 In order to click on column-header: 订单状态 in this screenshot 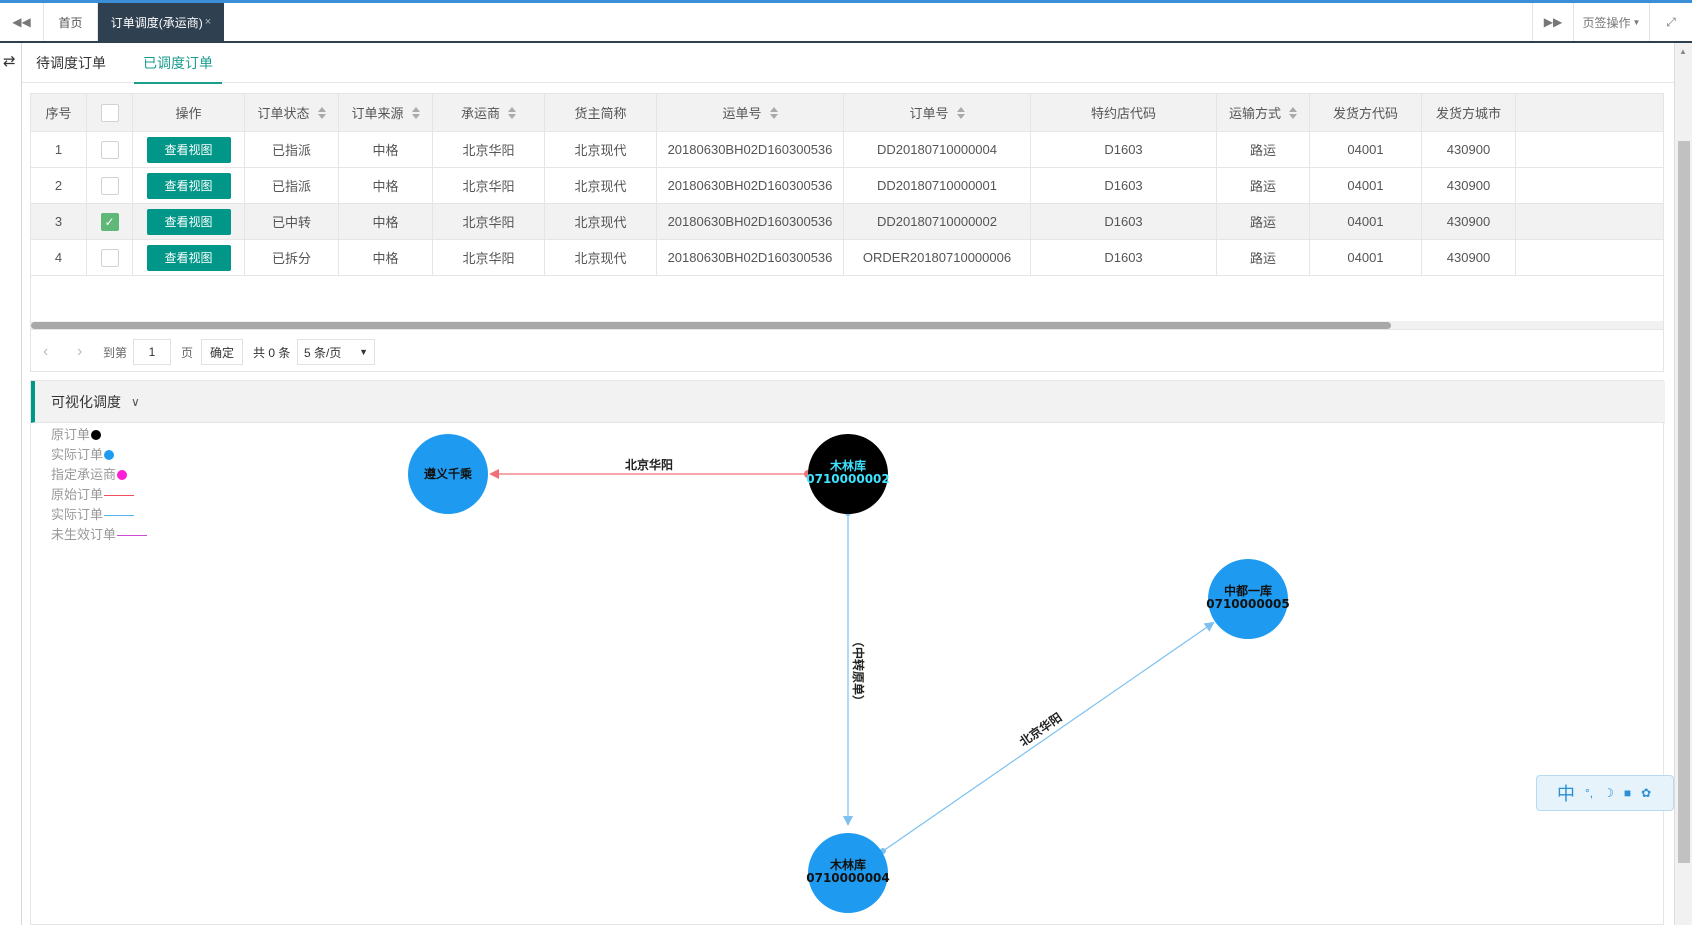, I will do `click(292, 112)`.